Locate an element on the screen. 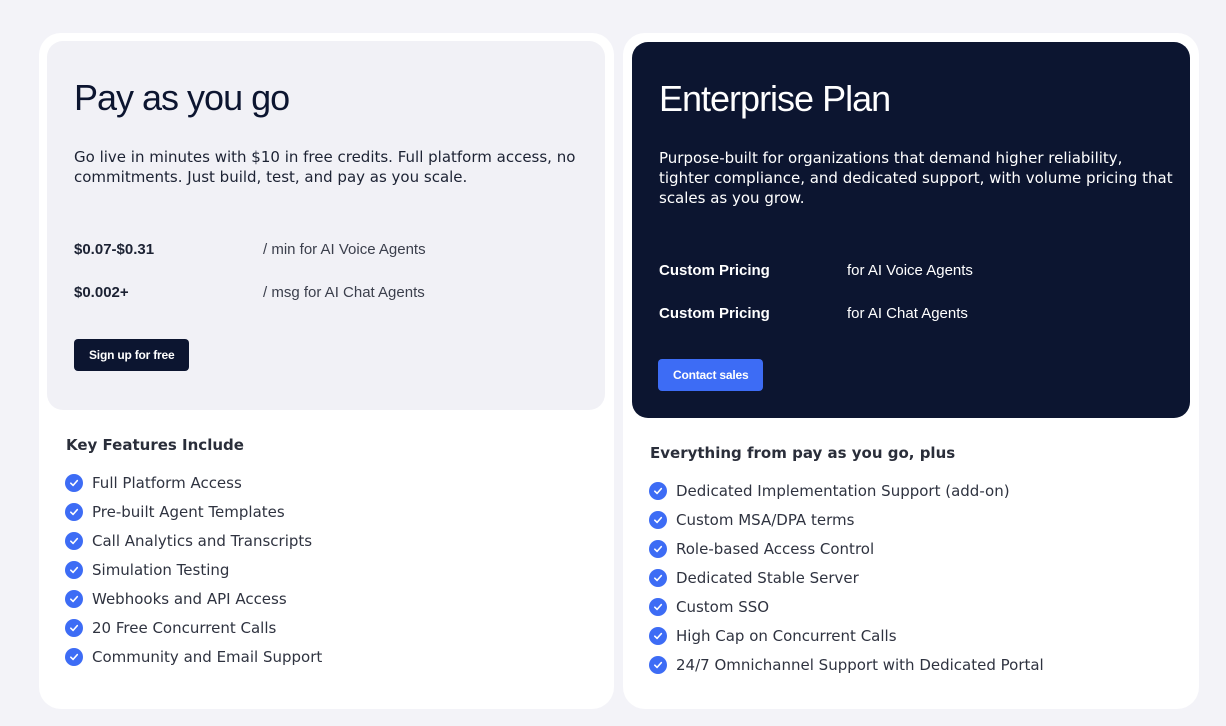  price-unit: for AI Voice Agents is located at coordinates (910, 270).